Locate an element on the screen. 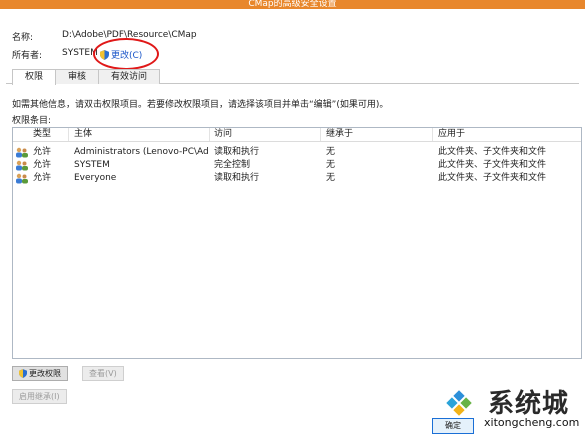 Image resolution: width=585 pixels, height=434 pixels. row-access: 完全控制 is located at coordinates (232, 165).